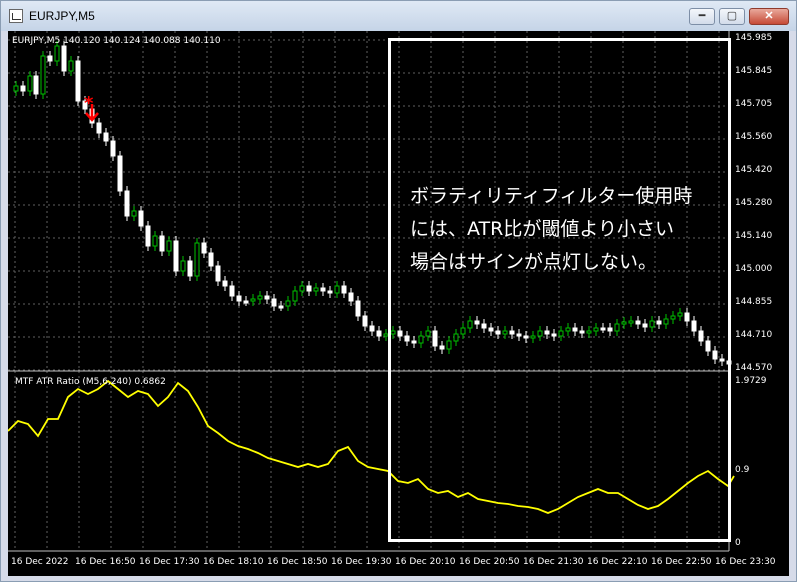 This screenshot has width=797, height=582. What do you see at coordinates (169, 562) in the screenshot?
I see `time-tick: 16 Dec 17:30` at bounding box center [169, 562].